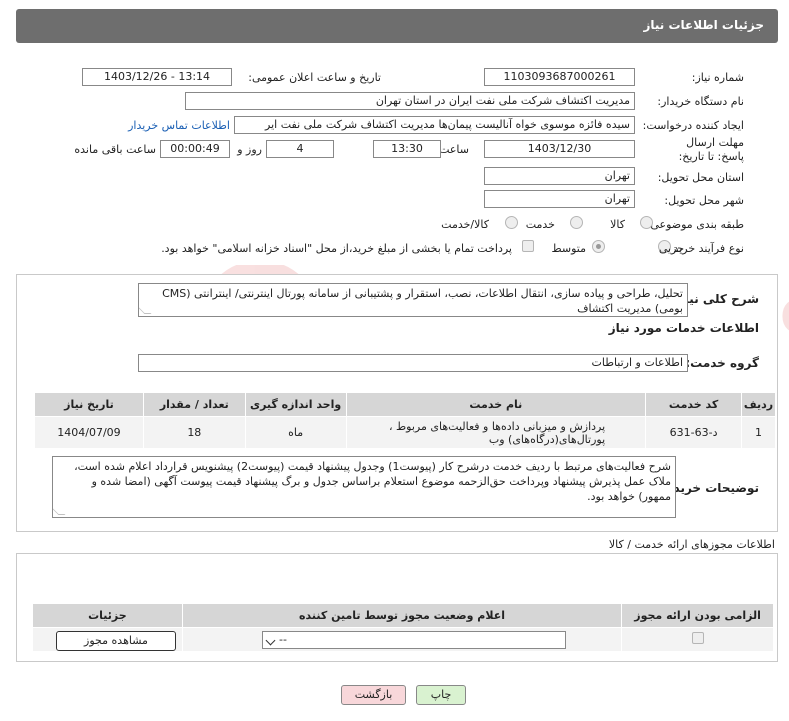 Image resolution: width=789 pixels, height=721 pixels. Describe the element at coordinates (694, 432) in the screenshot. I see `cell-code: د-63-631` at that location.